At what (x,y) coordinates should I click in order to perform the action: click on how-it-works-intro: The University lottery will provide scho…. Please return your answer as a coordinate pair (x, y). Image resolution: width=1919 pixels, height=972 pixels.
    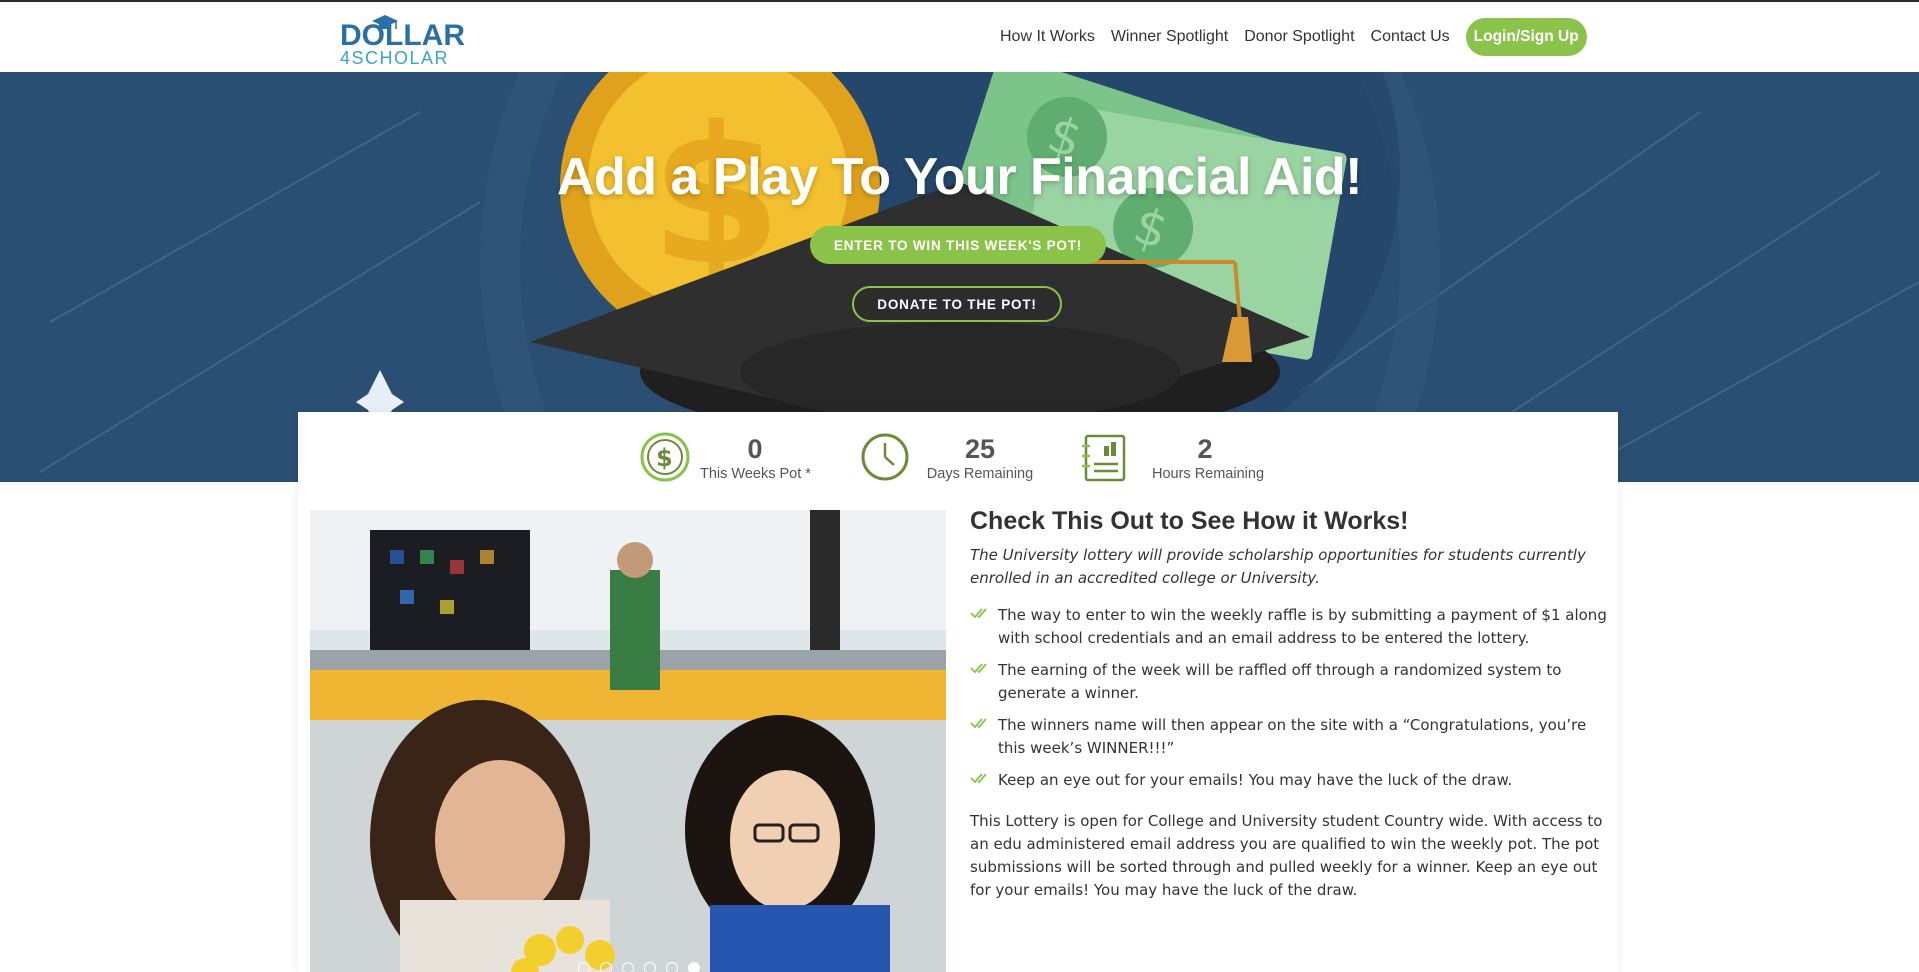
    Looking at the image, I should click on (1278, 566).